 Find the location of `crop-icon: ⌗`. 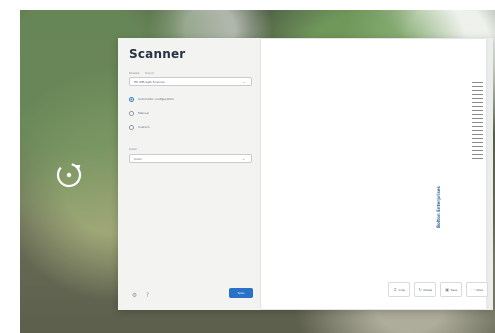

crop-icon: ⌗ is located at coordinates (395, 289).